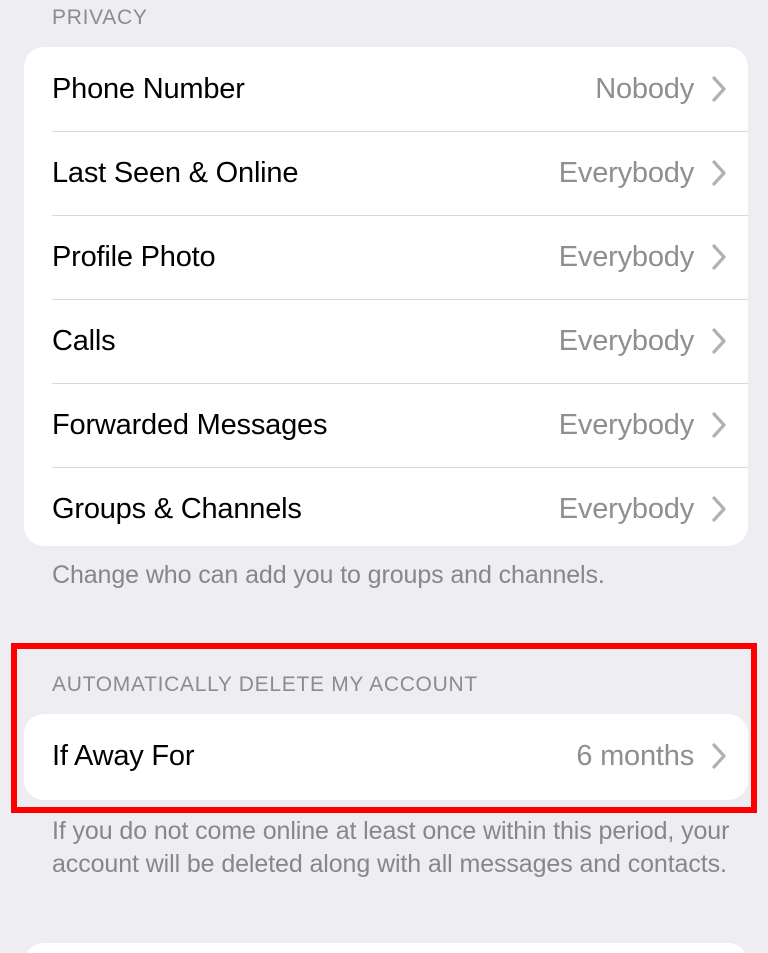 This screenshot has height=953, width=768. Describe the element at coordinates (190, 424) in the screenshot. I see `list-item-label: Forwarded Messages` at that location.